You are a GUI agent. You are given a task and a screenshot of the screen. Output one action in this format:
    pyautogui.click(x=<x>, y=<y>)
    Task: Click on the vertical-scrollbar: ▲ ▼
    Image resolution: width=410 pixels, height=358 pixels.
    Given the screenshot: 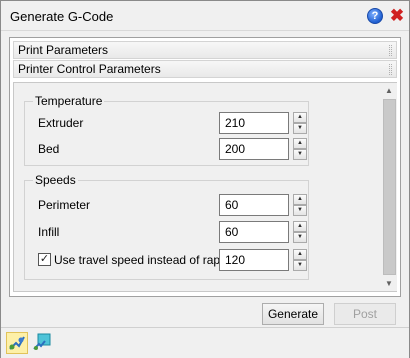 What is the action you would take?
    pyautogui.click(x=389, y=187)
    